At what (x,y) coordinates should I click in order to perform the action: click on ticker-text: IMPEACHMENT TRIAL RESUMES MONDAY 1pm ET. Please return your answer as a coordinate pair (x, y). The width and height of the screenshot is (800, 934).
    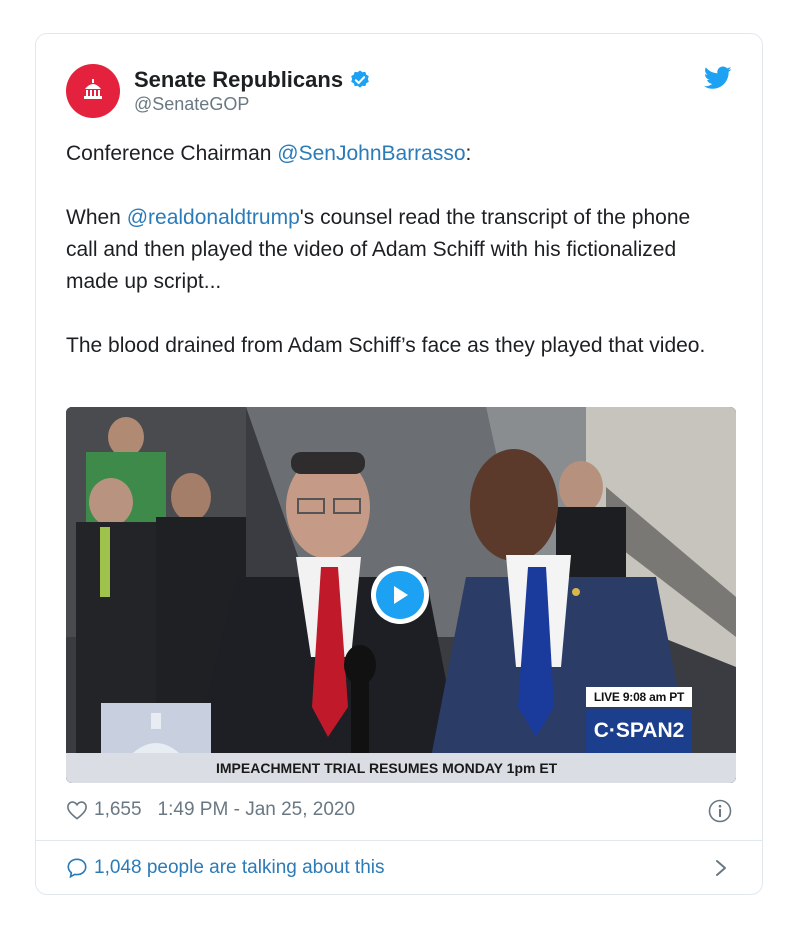
    Looking at the image, I should click on (387, 768).